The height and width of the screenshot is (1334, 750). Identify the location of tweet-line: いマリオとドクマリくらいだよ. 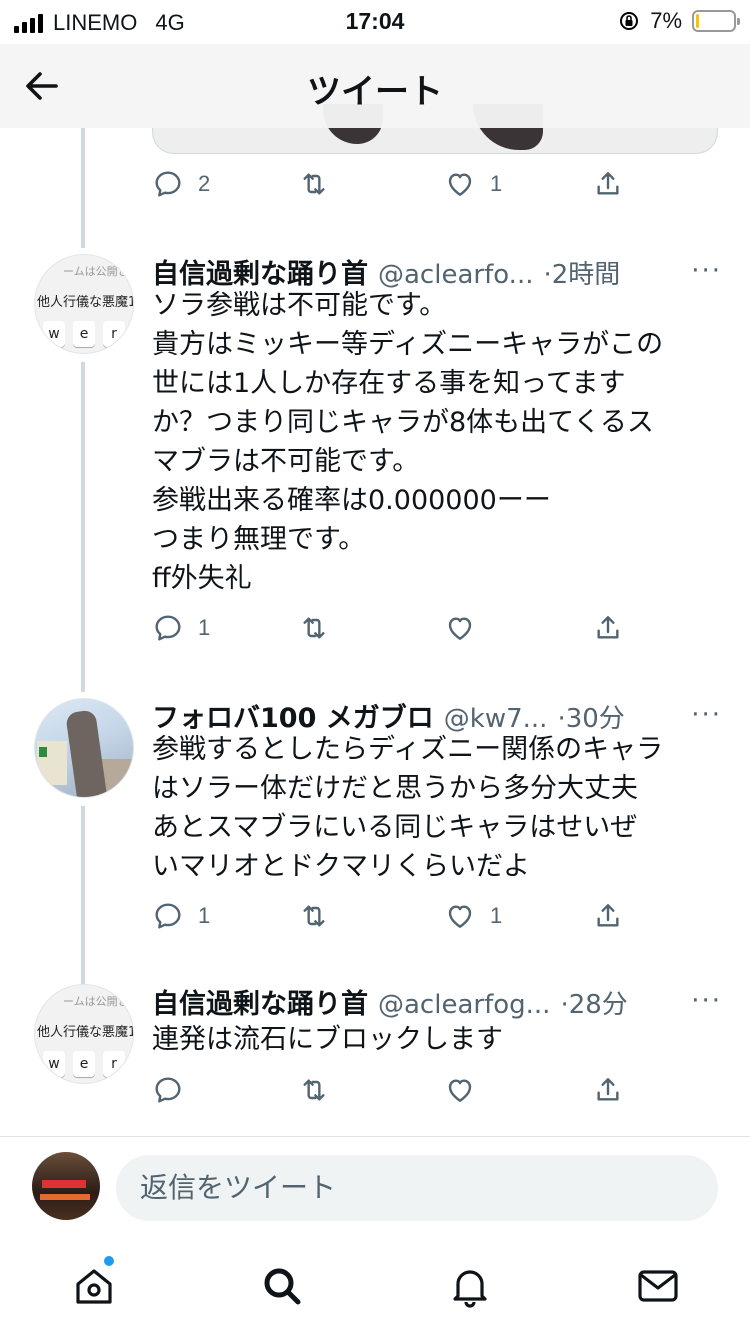
(341, 866).